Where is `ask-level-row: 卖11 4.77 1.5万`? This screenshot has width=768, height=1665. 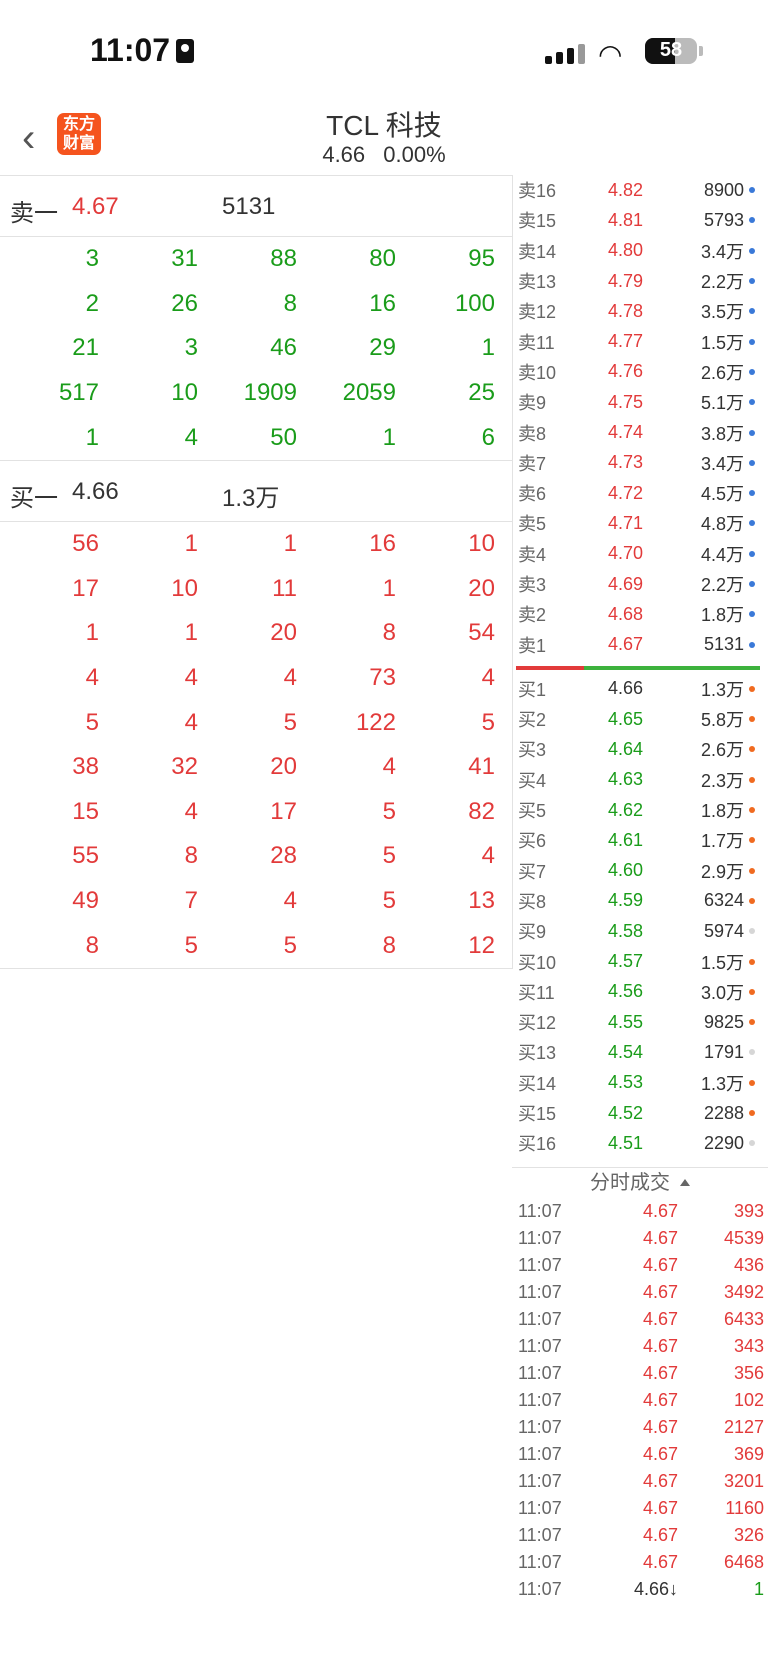
ask-level-row: 卖11 4.77 1.5万 is located at coordinates (640, 341).